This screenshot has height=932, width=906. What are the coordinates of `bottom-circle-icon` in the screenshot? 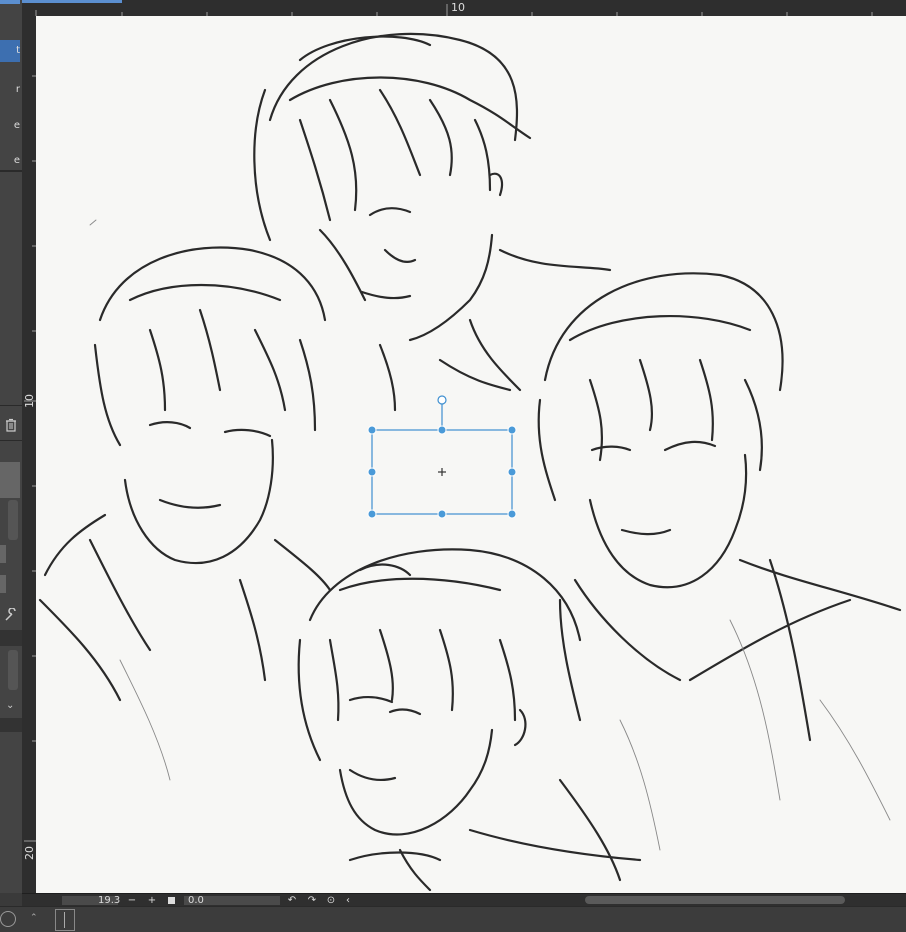 It's located at (8, 919).